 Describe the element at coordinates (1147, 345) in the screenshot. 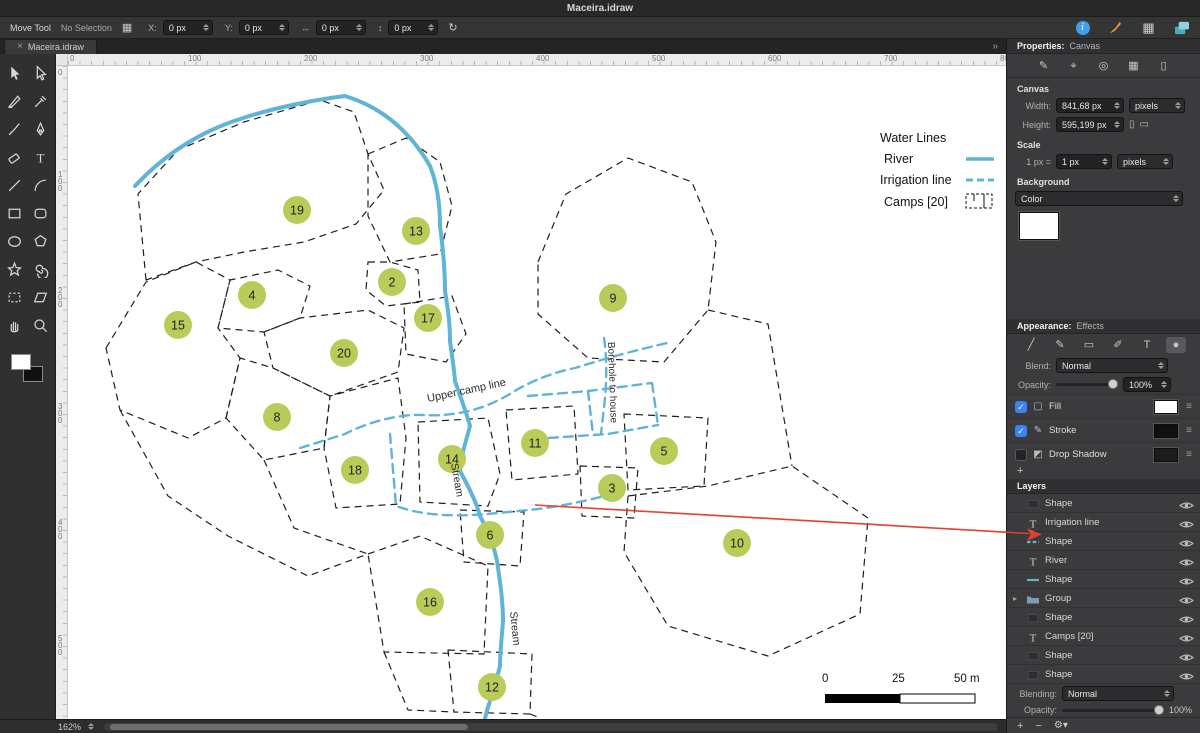

I see `text-icon: T` at that location.